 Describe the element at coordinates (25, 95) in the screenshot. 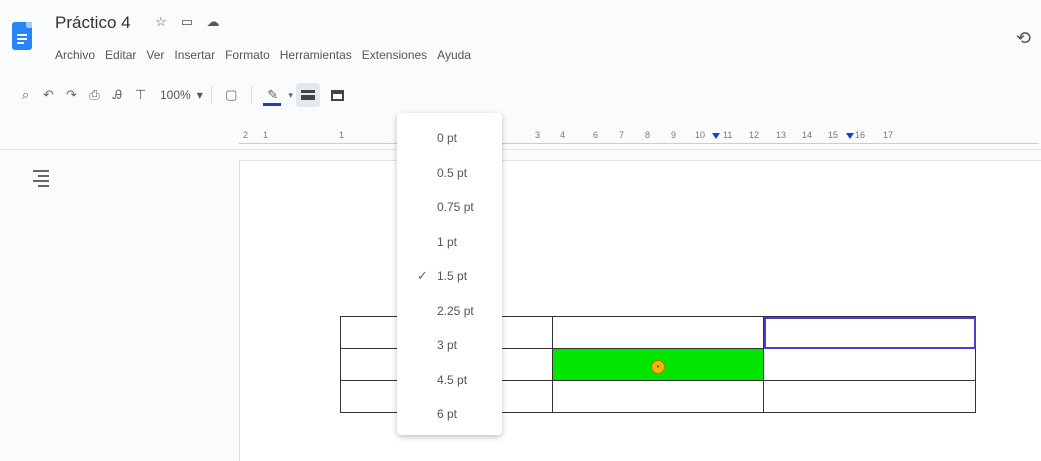

I see `search-icon: ⌕` at that location.